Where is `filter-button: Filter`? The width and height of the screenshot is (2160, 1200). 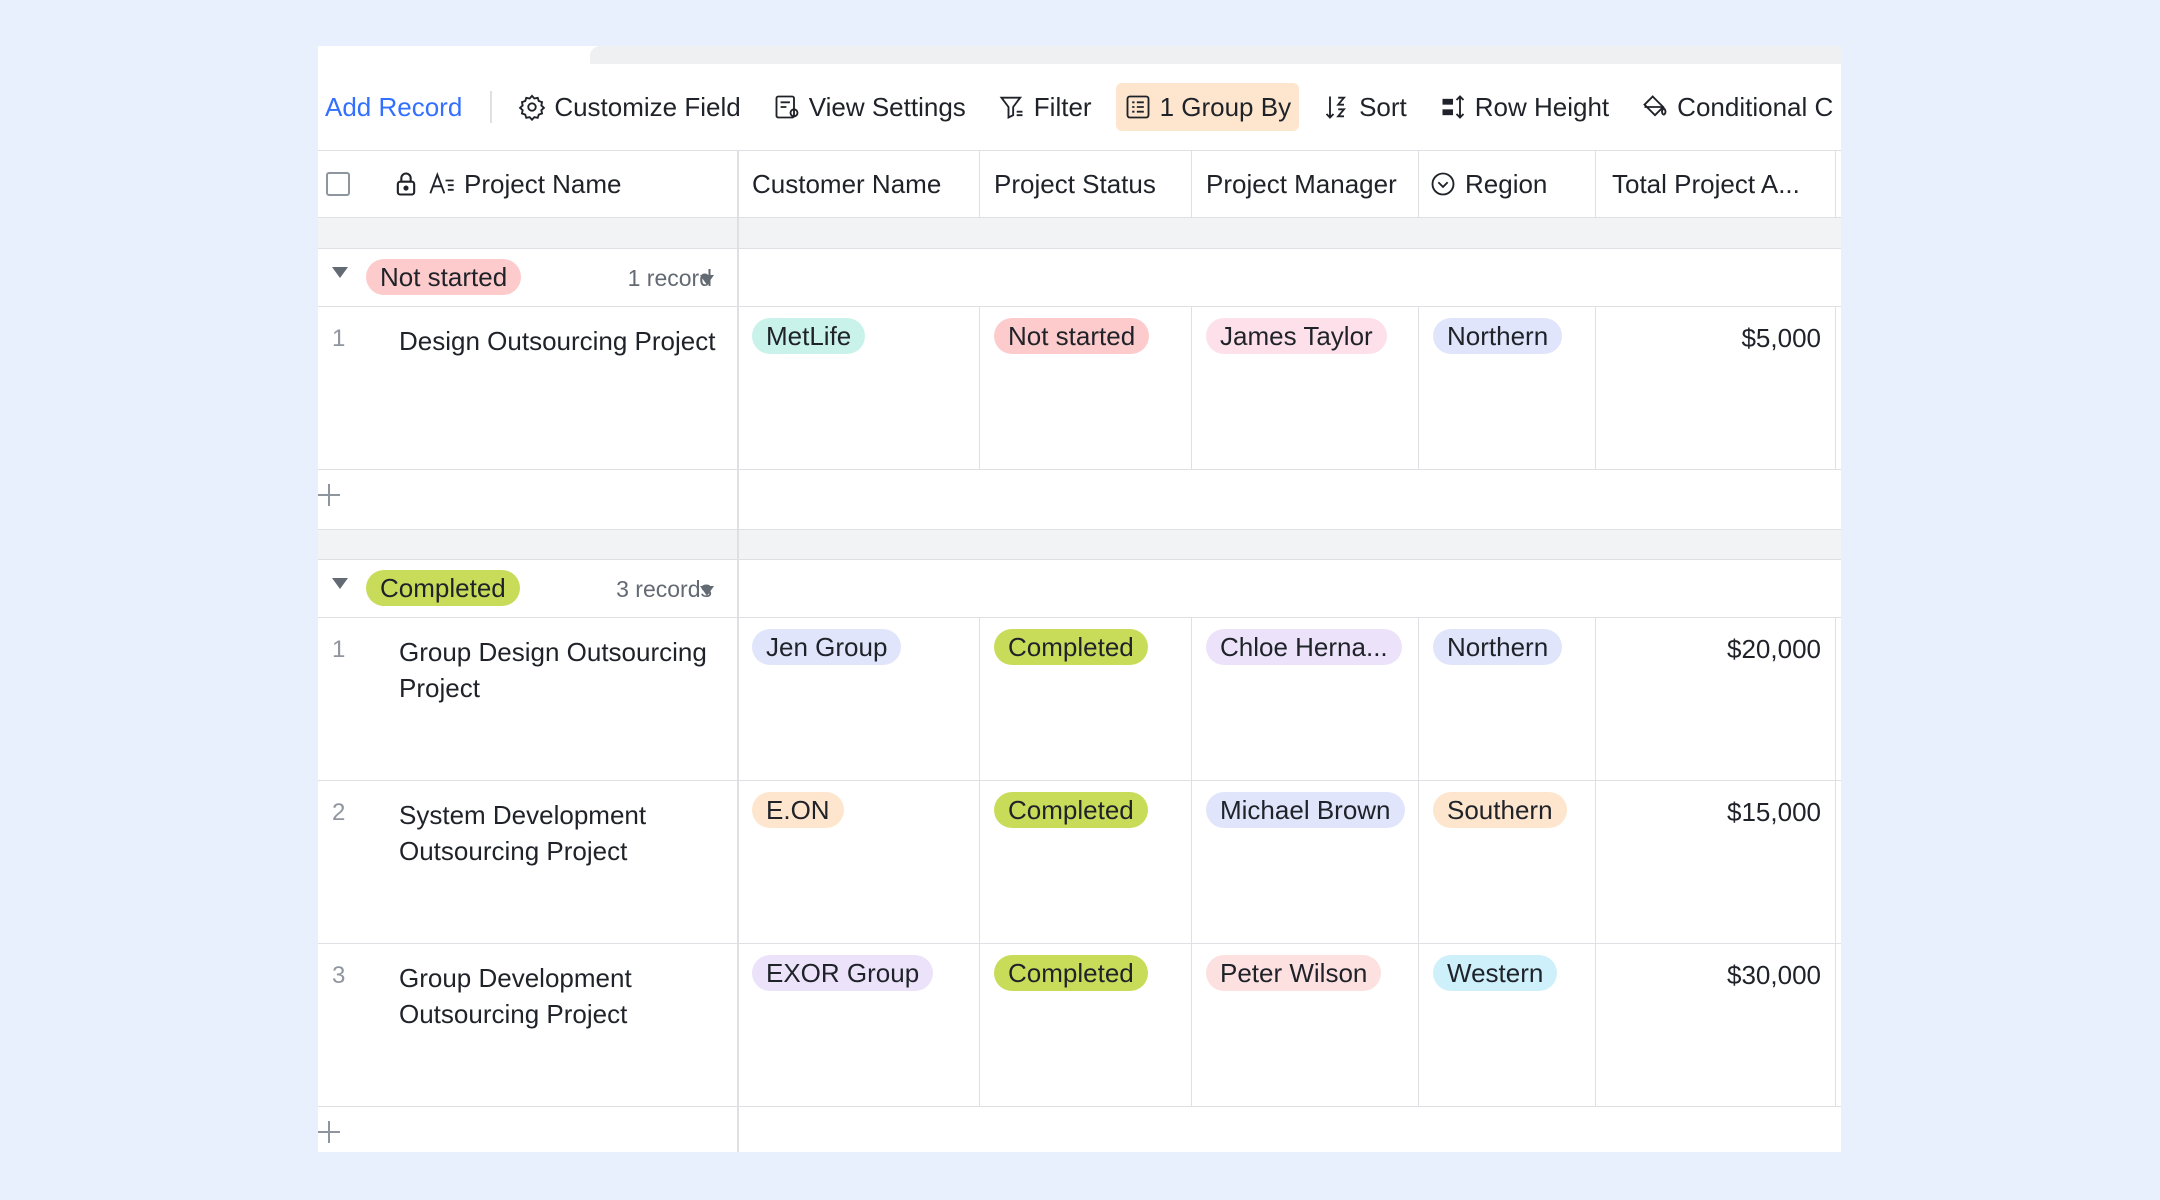 filter-button: Filter is located at coordinates (1045, 107).